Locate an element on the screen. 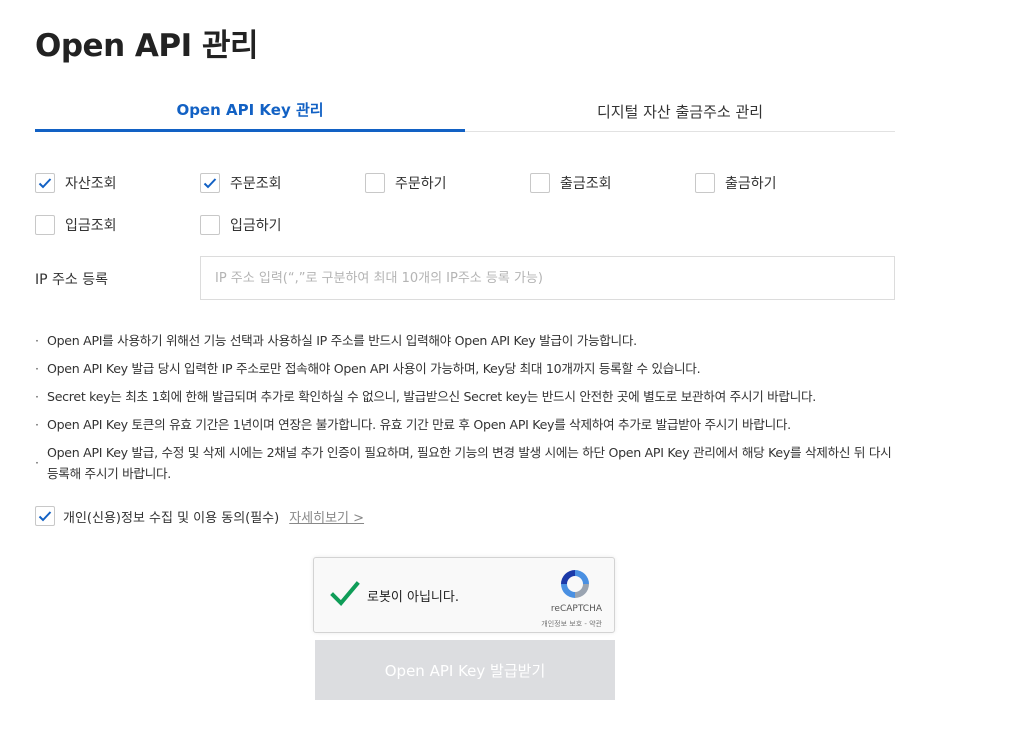 This screenshot has height=745, width=1027. permission-withdraw: 출금하기 is located at coordinates (736, 183).